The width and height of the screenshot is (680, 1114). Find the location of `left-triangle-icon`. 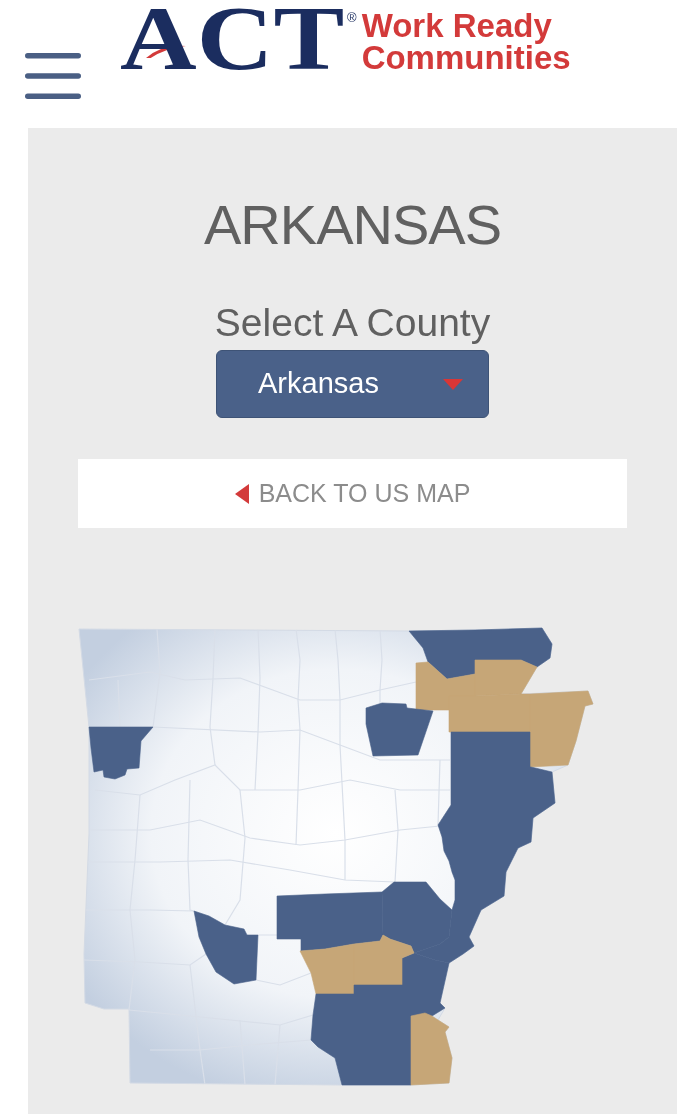

left-triangle-icon is located at coordinates (241, 493).